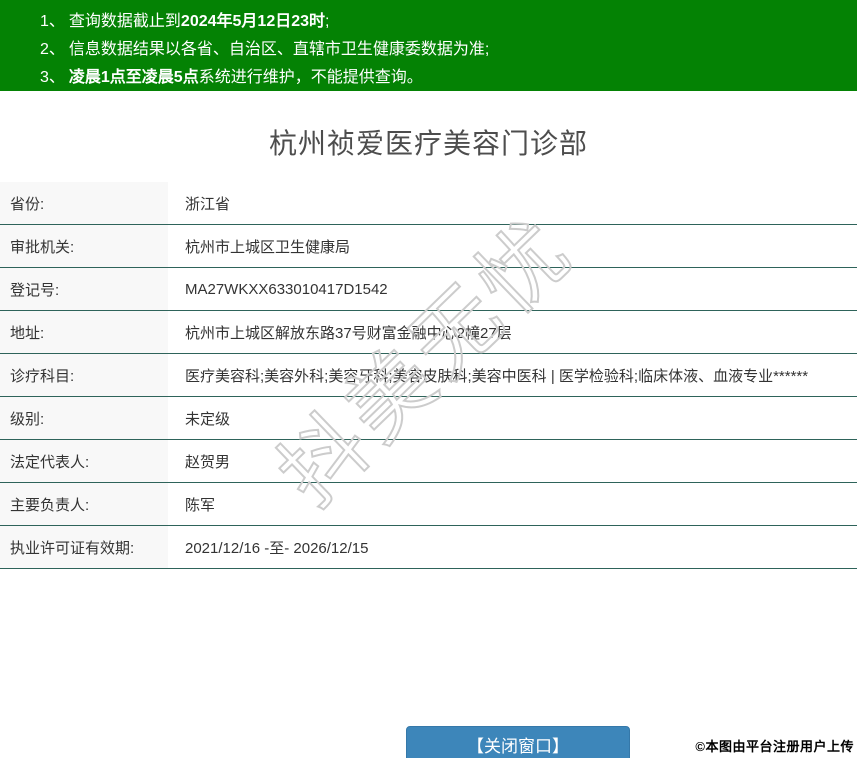 Image resolution: width=857 pixels, height=758 pixels. What do you see at coordinates (428, 289) in the screenshot?
I see `table-row-registration-number: 登记号: MA27WKXX633010417D1542` at bounding box center [428, 289].